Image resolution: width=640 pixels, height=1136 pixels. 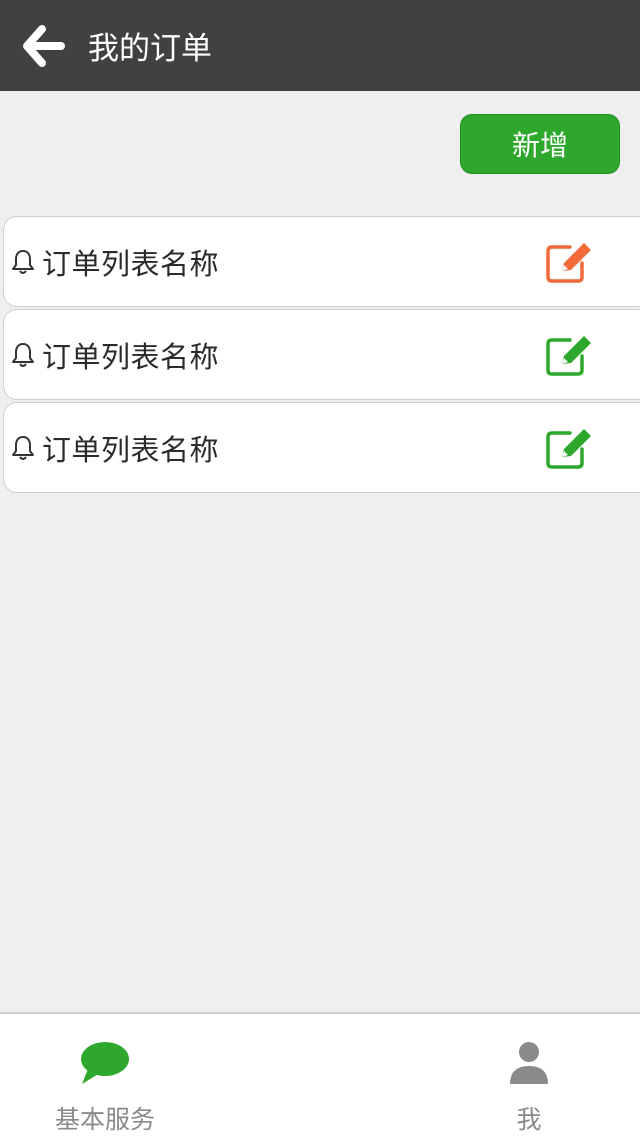 What do you see at coordinates (105, 1063) in the screenshot?
I see `chat-bubble-icon` at bounding box center [105, 1063].